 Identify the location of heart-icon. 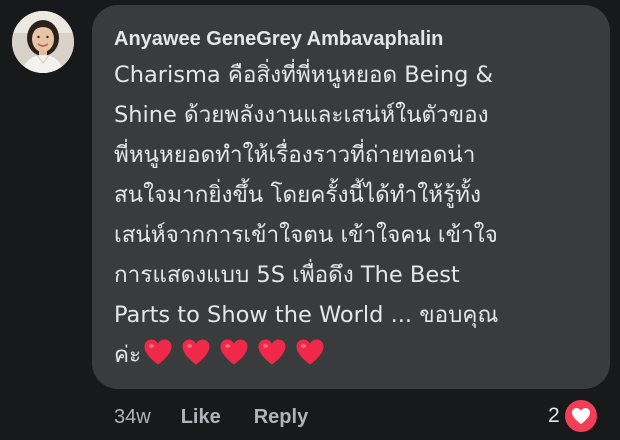
(580, 416).